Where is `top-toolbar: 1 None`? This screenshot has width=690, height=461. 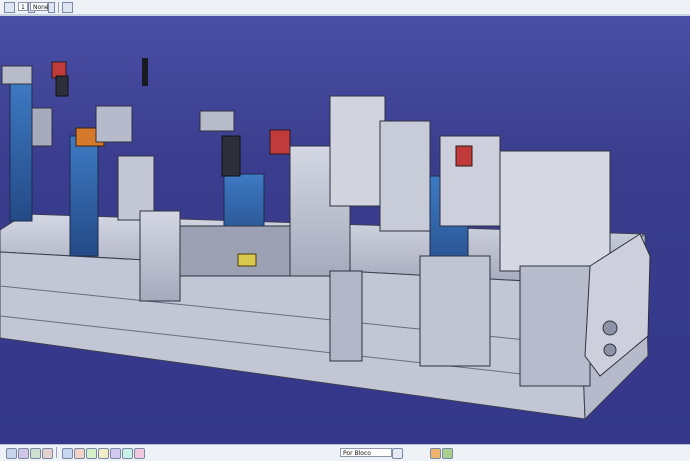 top-toolbar: 1 None is located at coordinates (345, 8).